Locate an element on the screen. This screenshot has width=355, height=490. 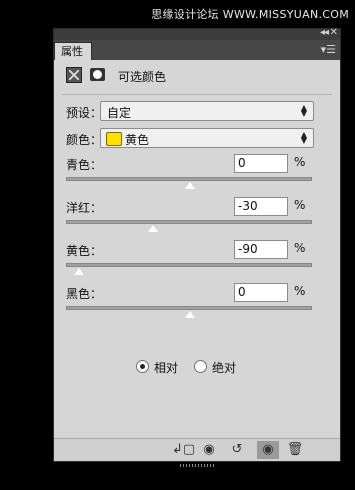
slider-label: 黑色： is located at coordinates (84, 294).